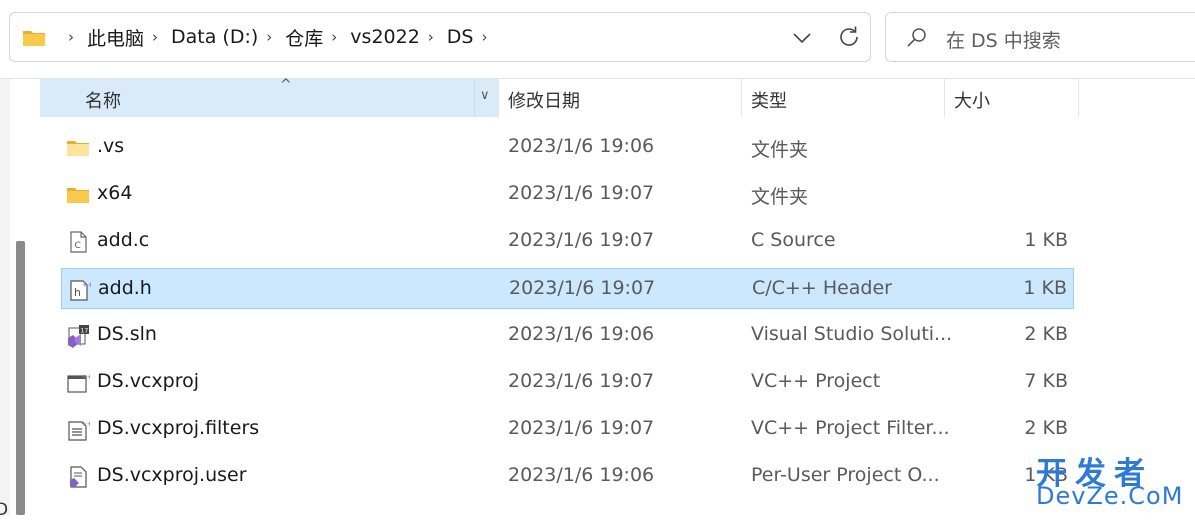 This screenshot has width=1195, height=520. Describe the element at coordinates (20, 378) in the screenshot. I see `nav-pane-scrollbar` at that location.